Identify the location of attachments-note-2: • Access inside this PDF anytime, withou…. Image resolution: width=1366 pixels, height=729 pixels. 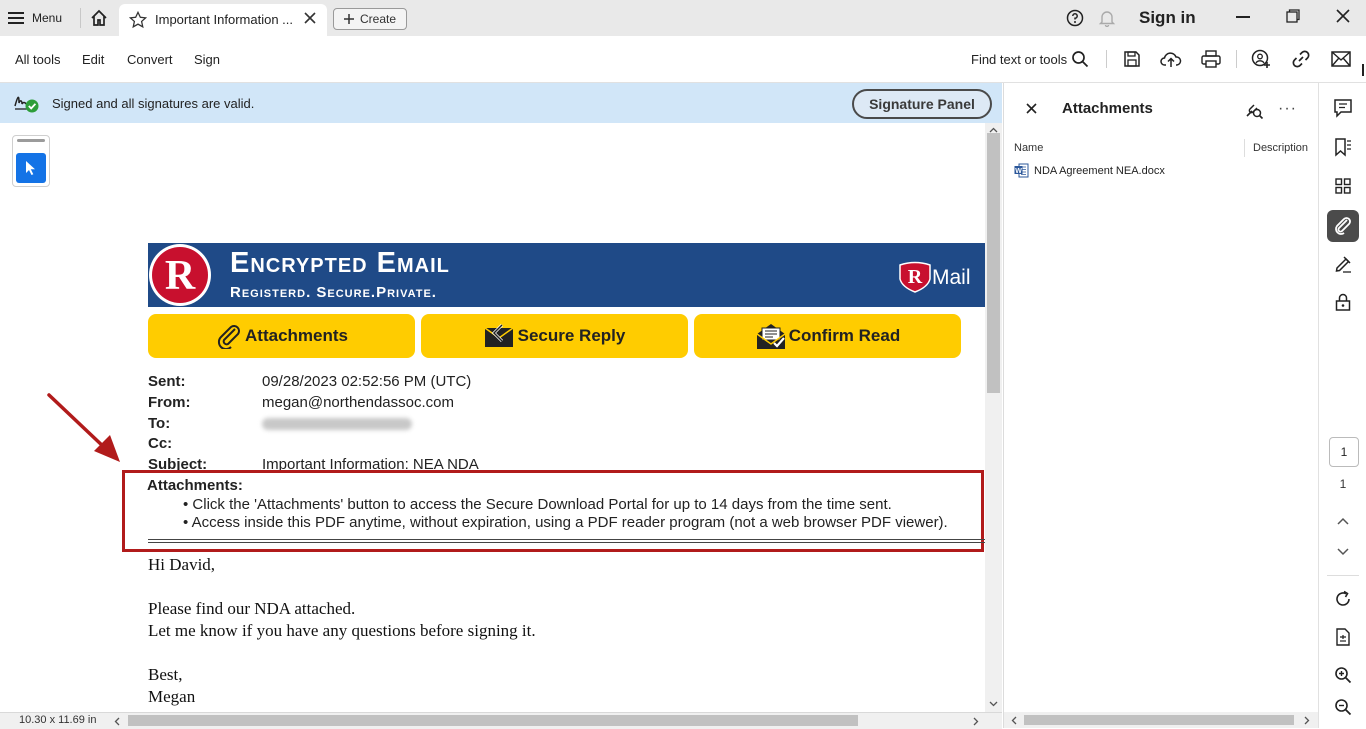
(565, 522).